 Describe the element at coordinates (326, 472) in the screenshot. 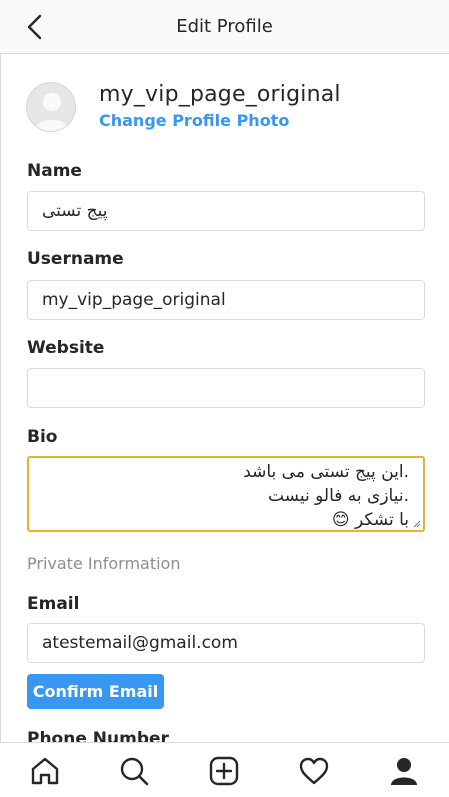

I see `bio-line: .این پیج تستی می باشد` at that location.